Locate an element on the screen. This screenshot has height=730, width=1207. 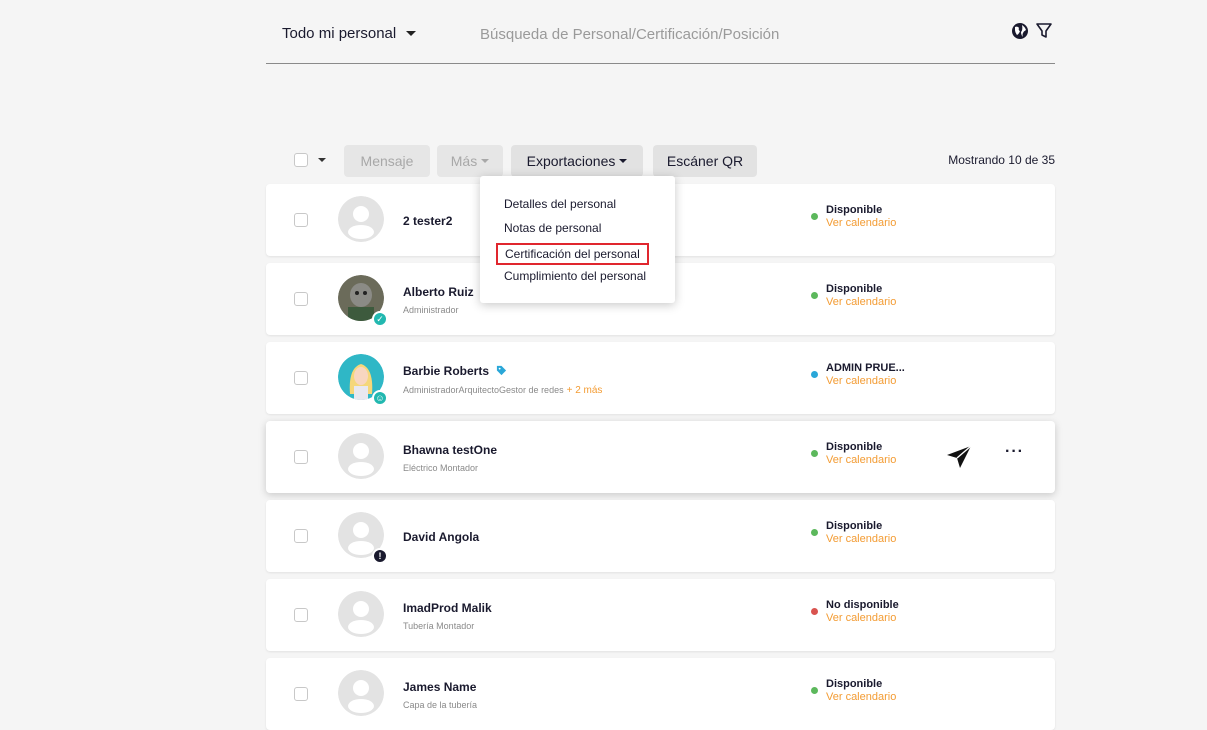
menu-item-staff-details: Detalles del personal is located at coordinates (560, 204).